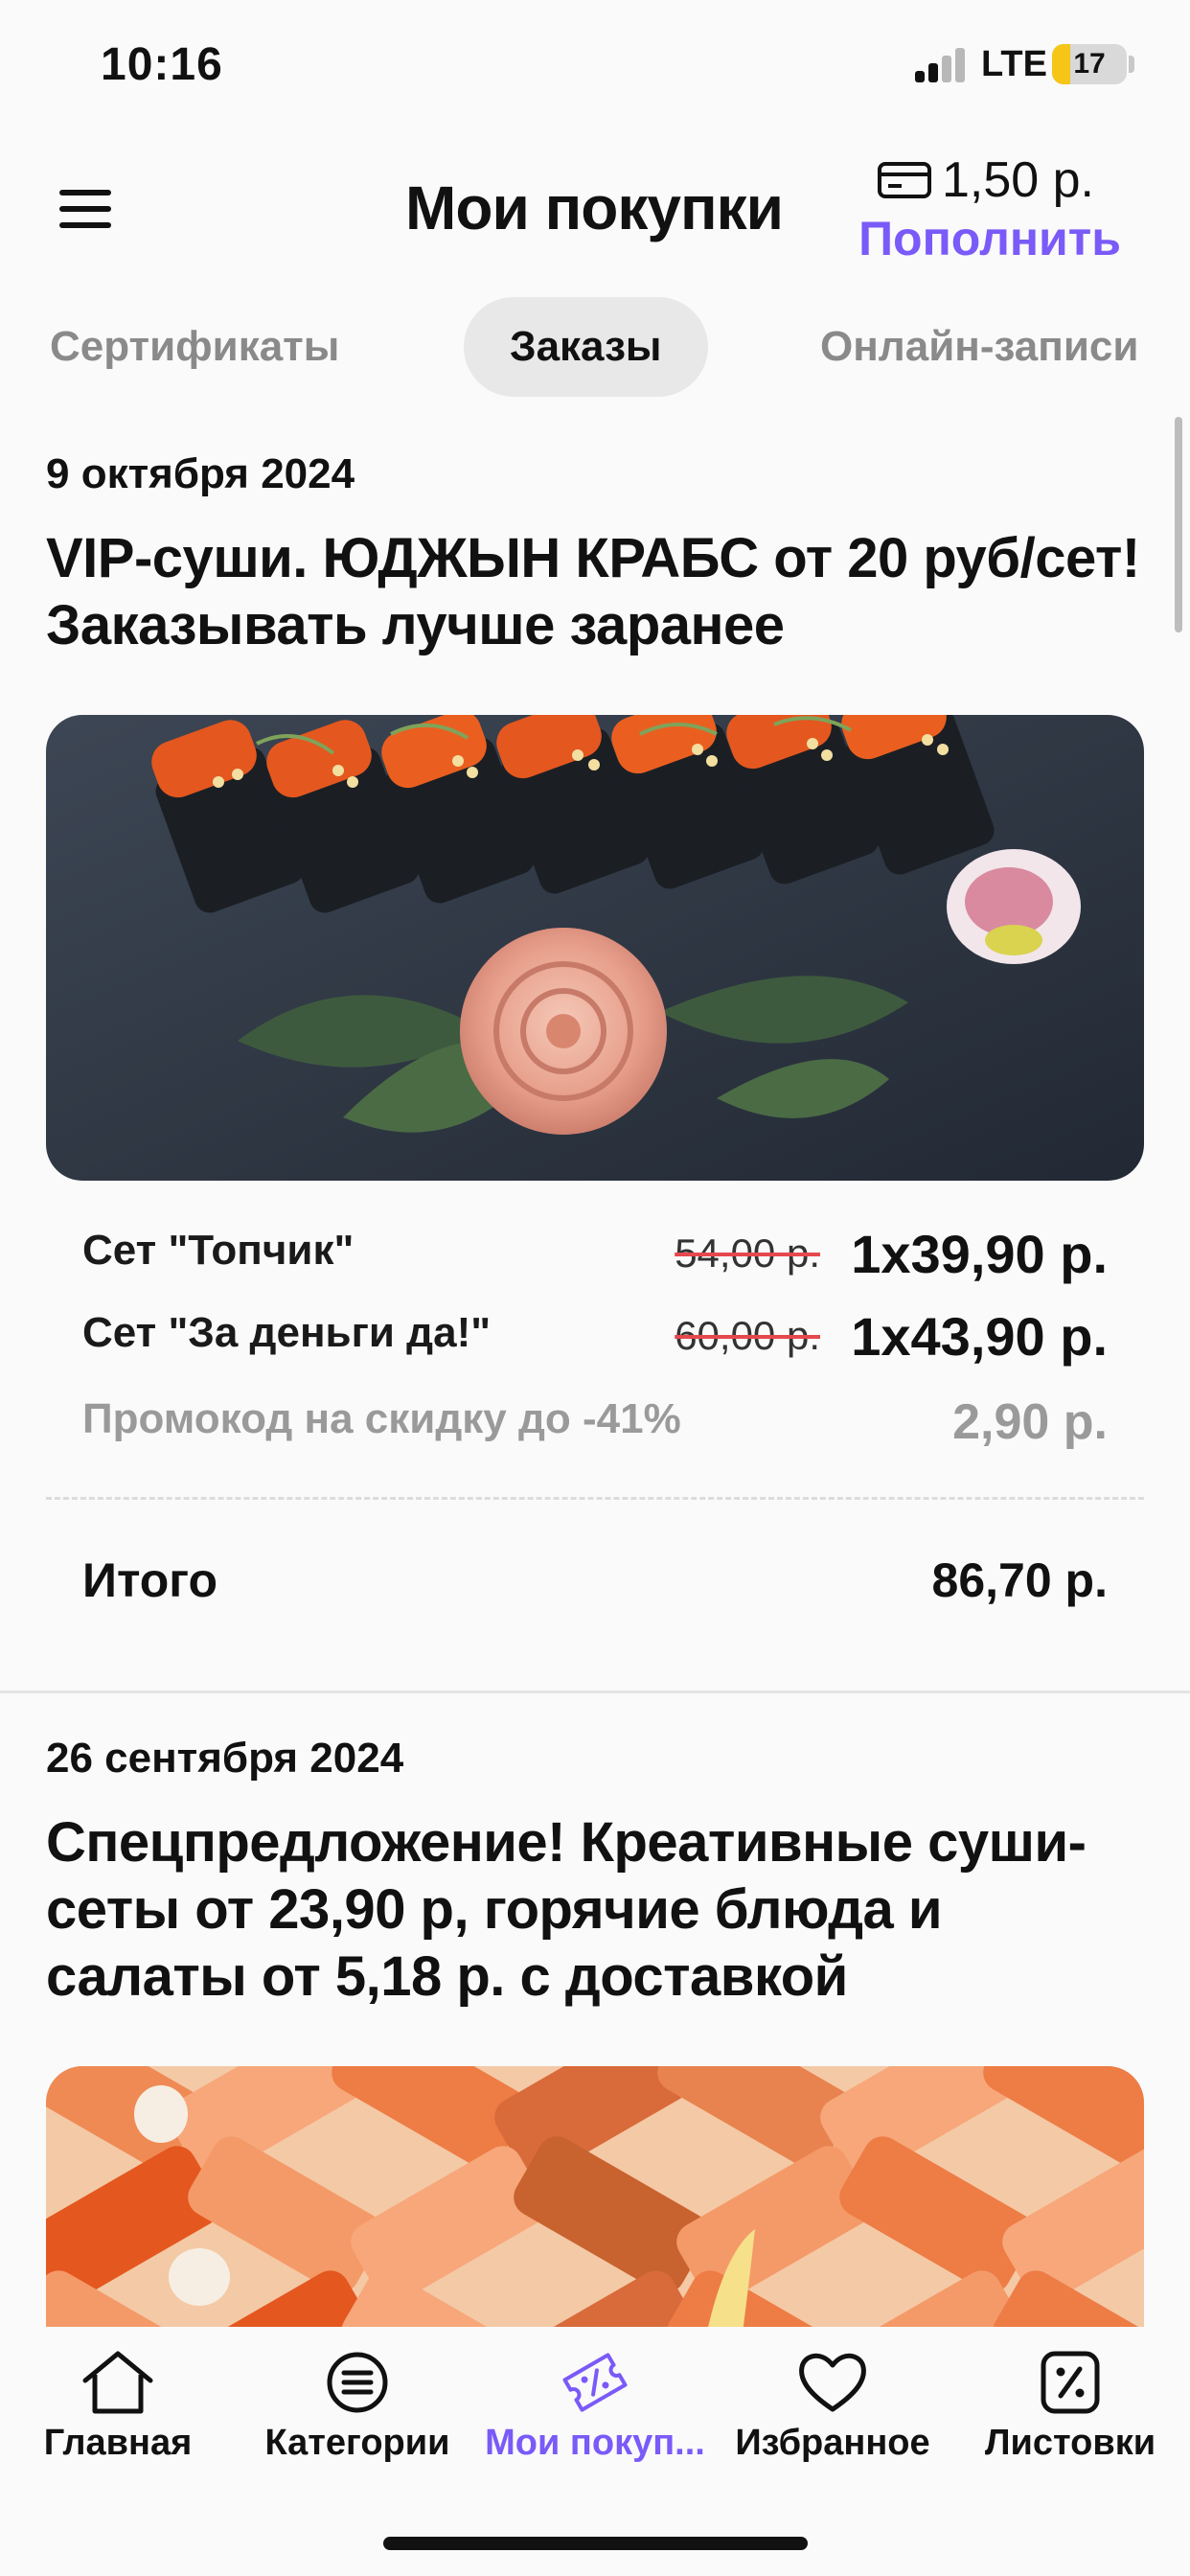 This screenshot has height=2576, width=1190. I want to click on order-date: 26 сентября 2024, so click(225, 1759).